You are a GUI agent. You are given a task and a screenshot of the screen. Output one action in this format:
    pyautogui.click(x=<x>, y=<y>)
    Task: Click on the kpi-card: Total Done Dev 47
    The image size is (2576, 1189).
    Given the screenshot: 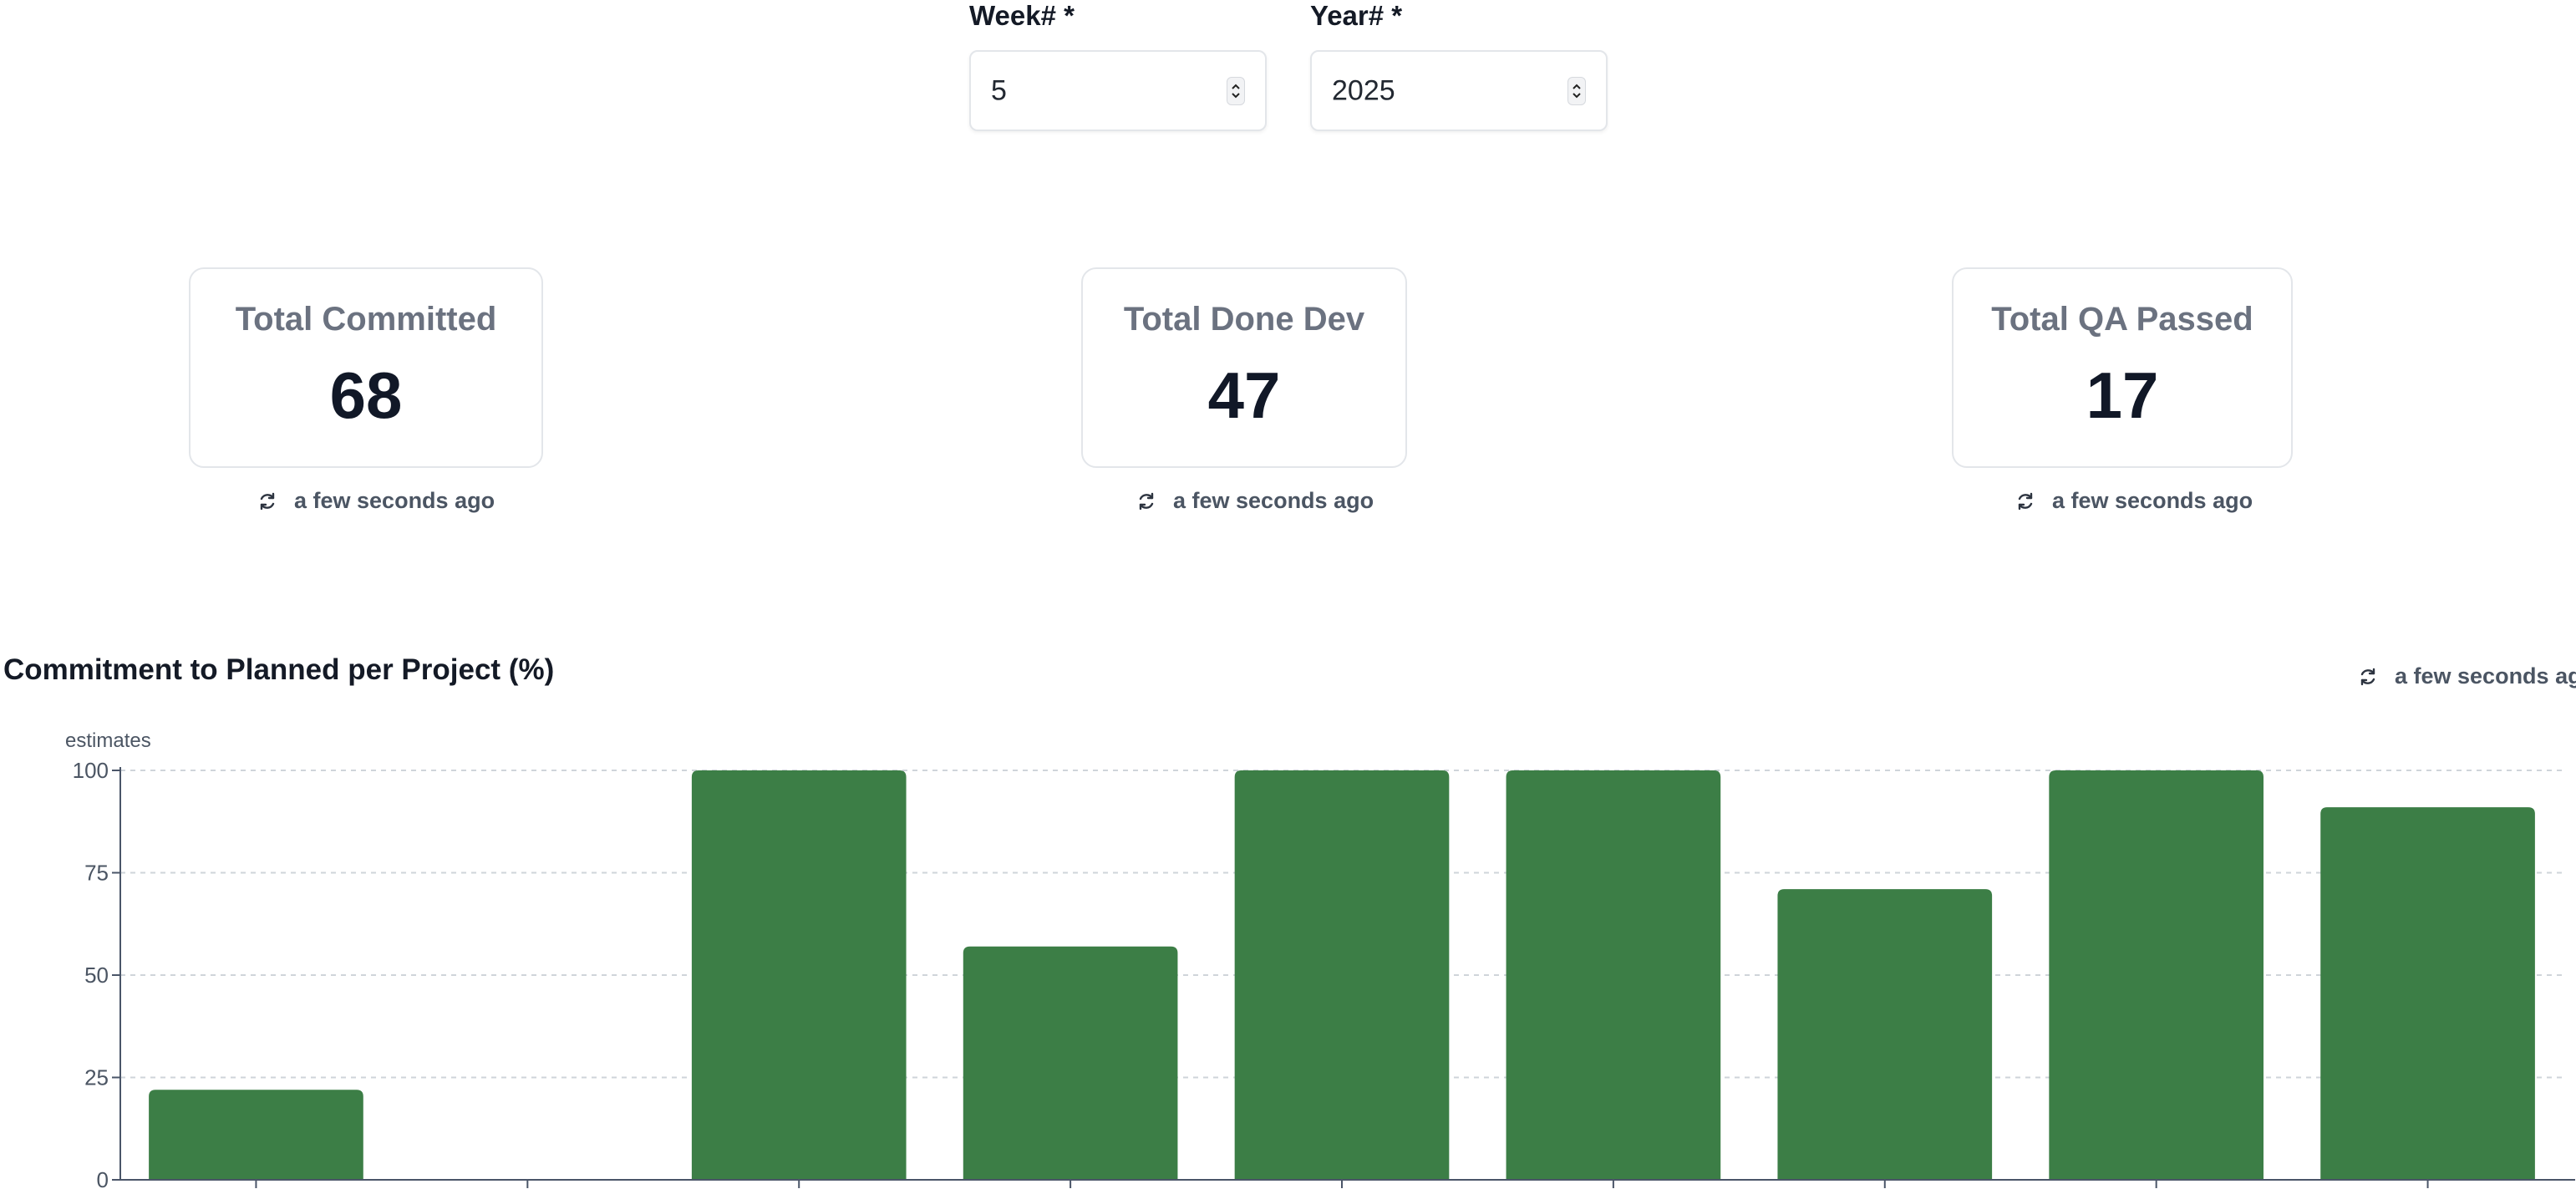 What is the action you would take?
    pyautogui.click(x=1244, y=367)
    